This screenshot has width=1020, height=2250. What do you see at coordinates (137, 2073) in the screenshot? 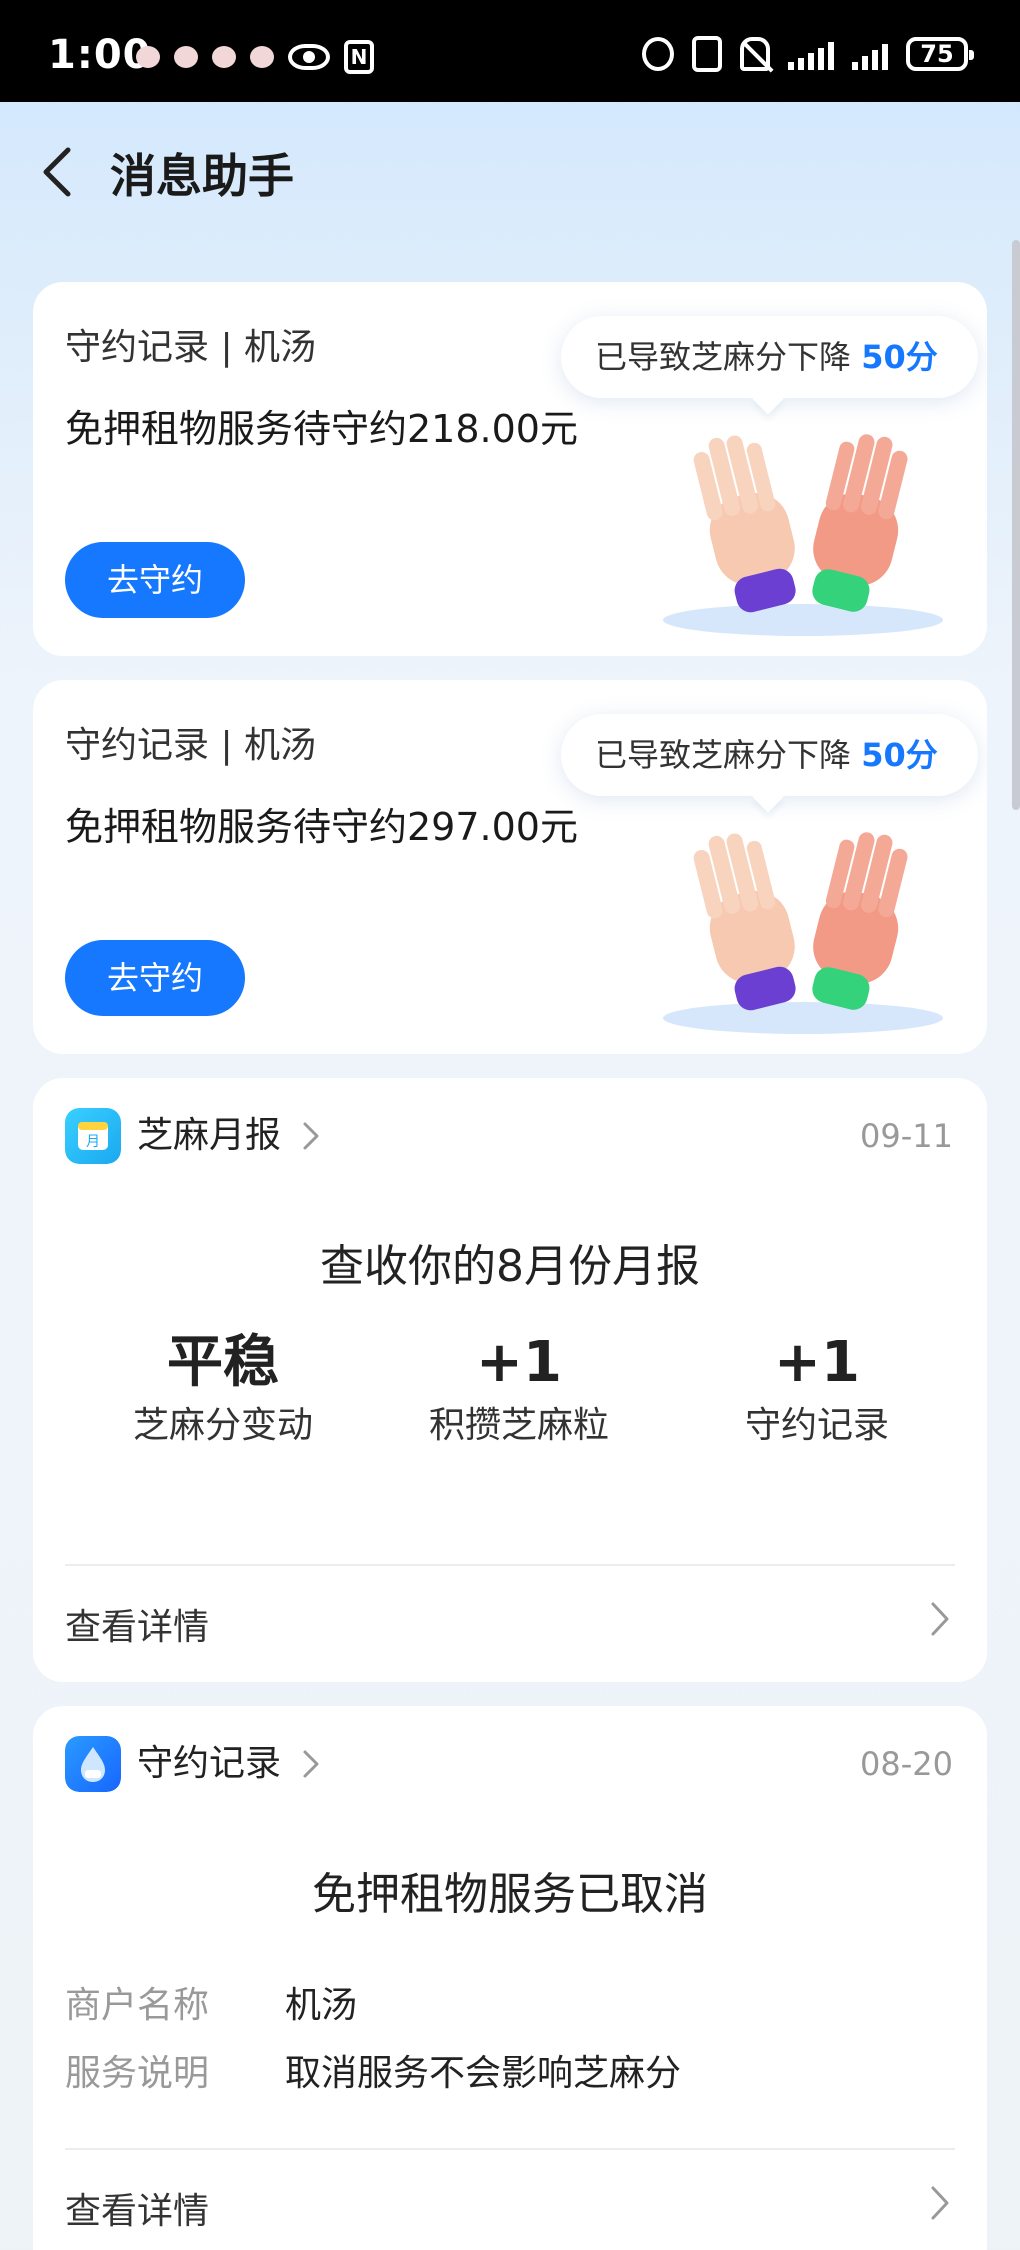
I see `service-note-label: 服务说明` at bounding box center [137, 2073].